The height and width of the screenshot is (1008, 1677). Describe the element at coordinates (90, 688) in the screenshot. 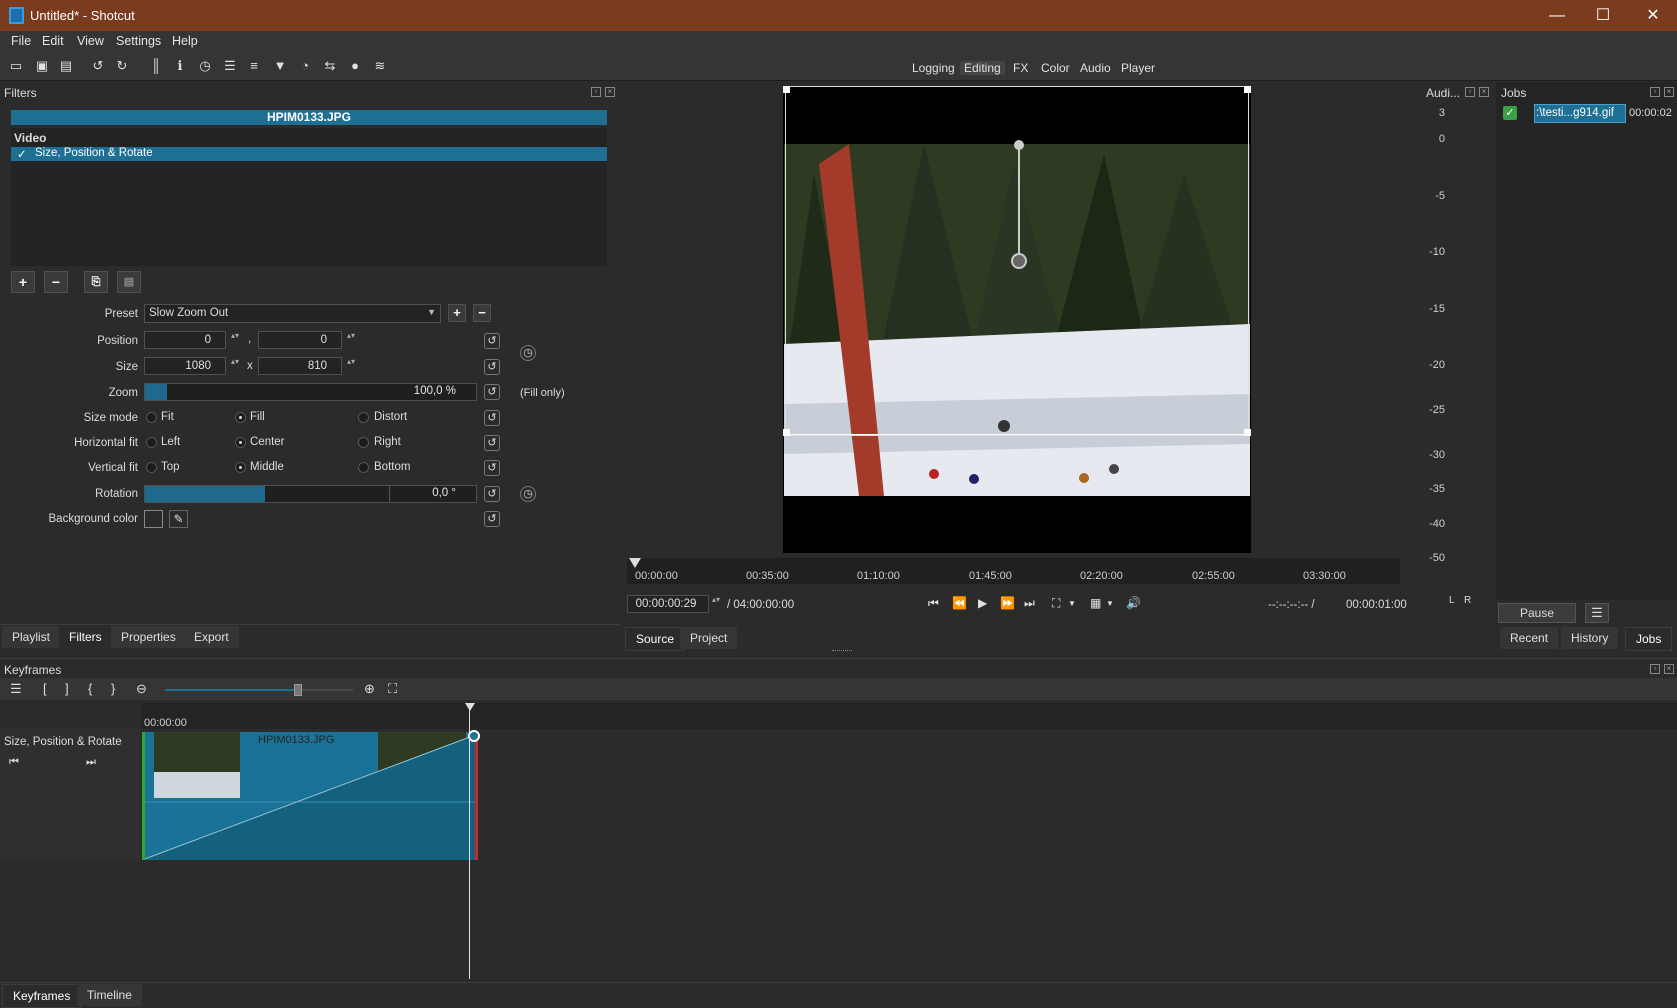

I see `previous-keyframe-icon: {` at that location.